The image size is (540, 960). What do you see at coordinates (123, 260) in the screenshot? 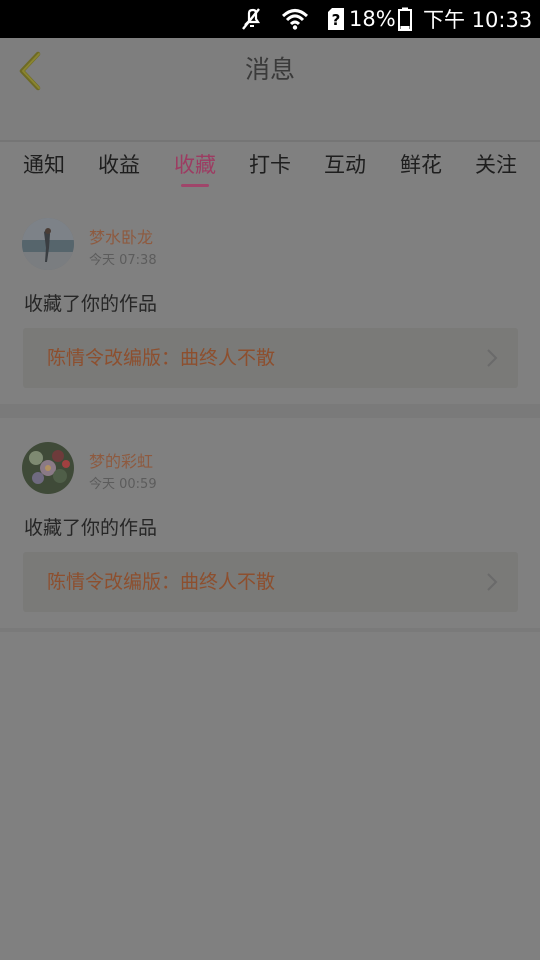
I see `message-time: 今天 07:38` at bounding box center [123, 260].